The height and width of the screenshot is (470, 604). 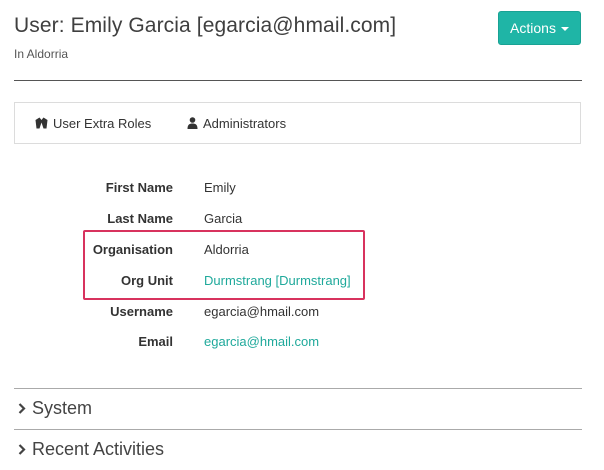 I want to click on first-name-value: Emily, so click(x=220, y=187).